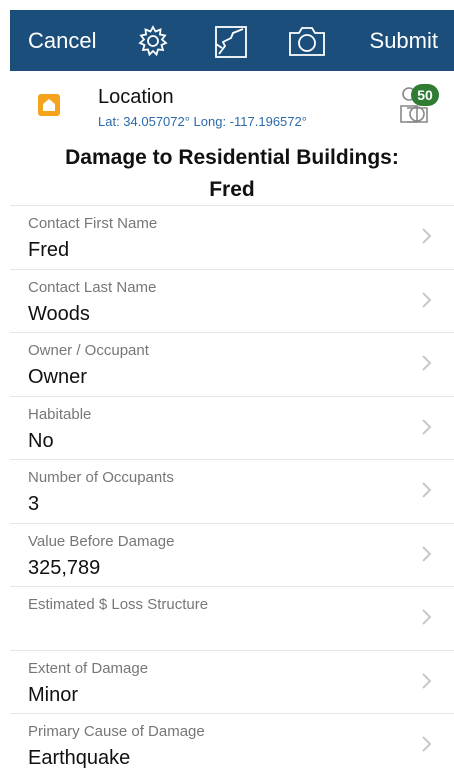  Describe the element at coordinates (232, 427) in the screenshot. I see `field-habitable: Habitable No` at that location.